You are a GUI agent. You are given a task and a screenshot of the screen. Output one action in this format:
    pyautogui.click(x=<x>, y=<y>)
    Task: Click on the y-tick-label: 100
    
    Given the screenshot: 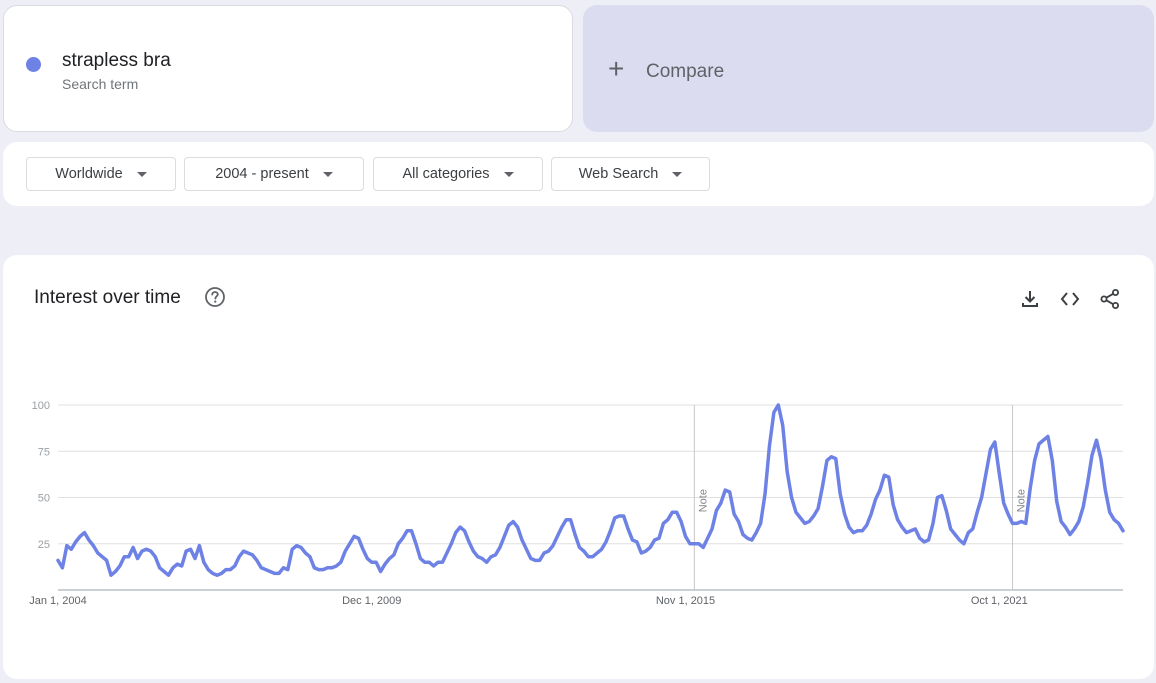 What is the action you would take?
    pyautogui.click(x=41, y=406)
    